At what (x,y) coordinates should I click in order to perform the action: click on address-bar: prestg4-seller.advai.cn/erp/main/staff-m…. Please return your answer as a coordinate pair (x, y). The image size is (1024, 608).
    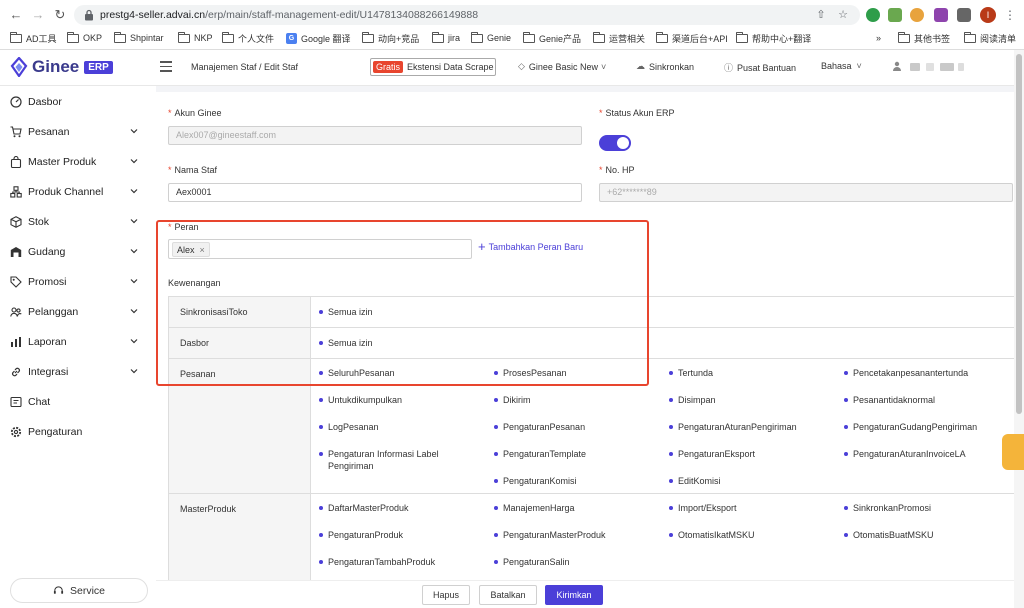
    Looking at the image, I should click on (467, 15).